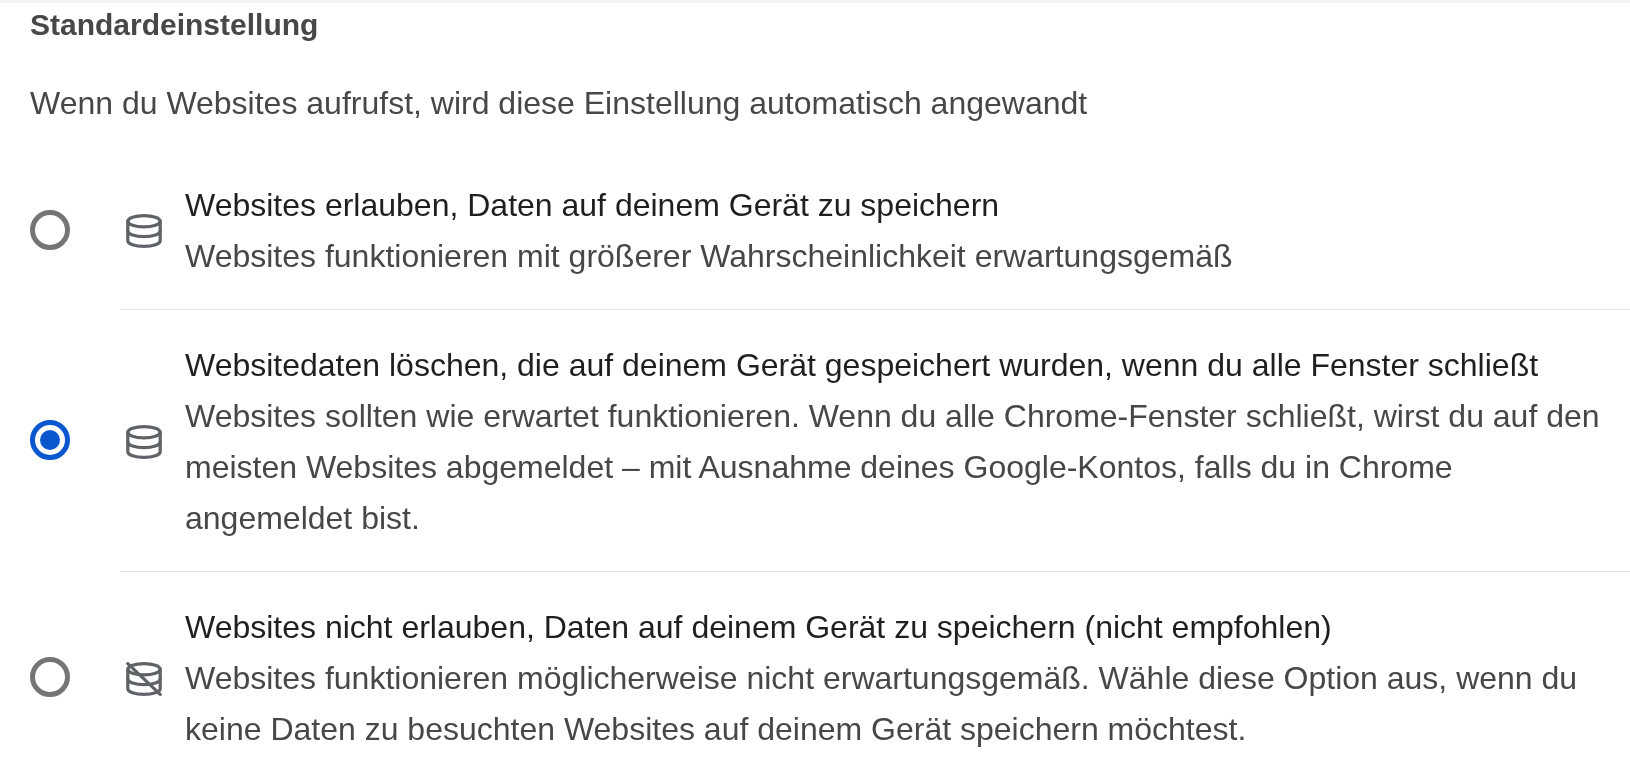 This screenshot has width=1630, height=760. I want to click on database-crossed-icon, so click(144, 678).